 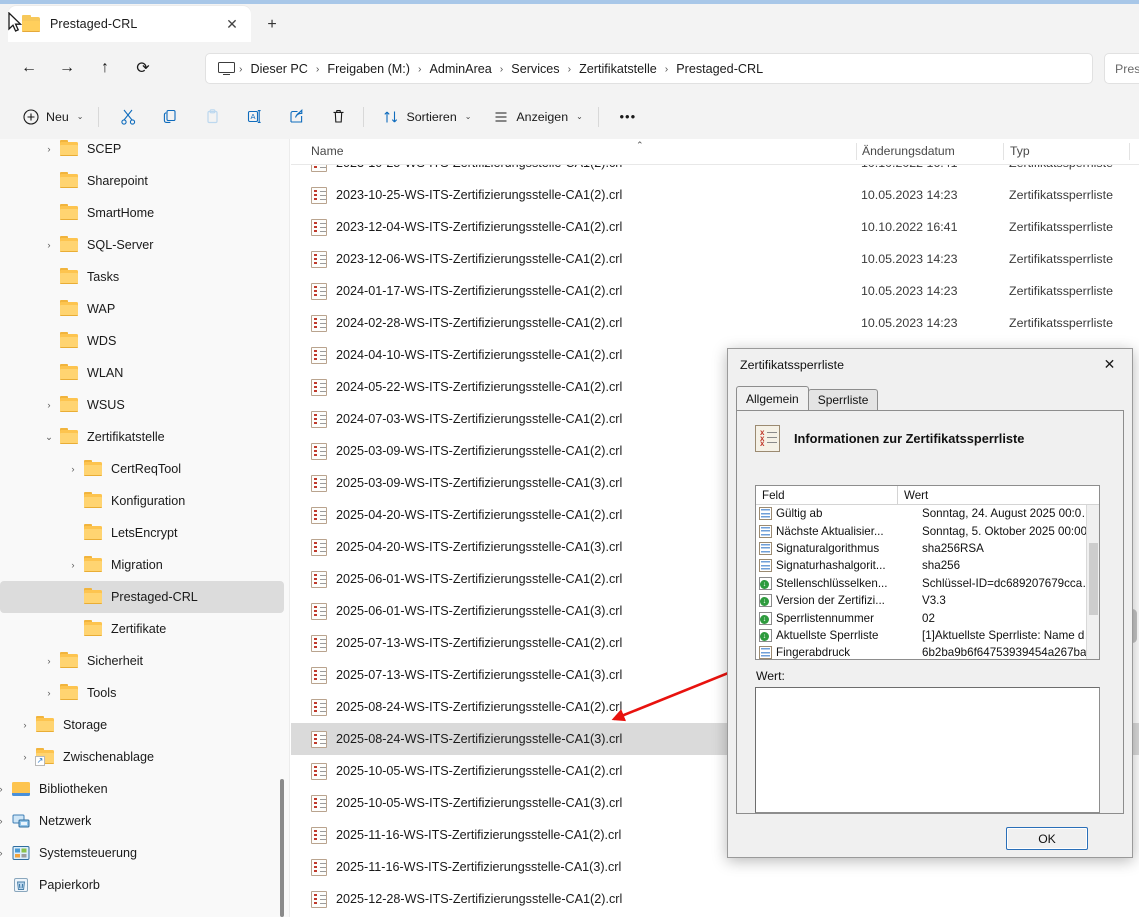 I want to click on breadcrumb-item-zertifikatstelle: Zertifikatstelle, so click(x=618, y=69).